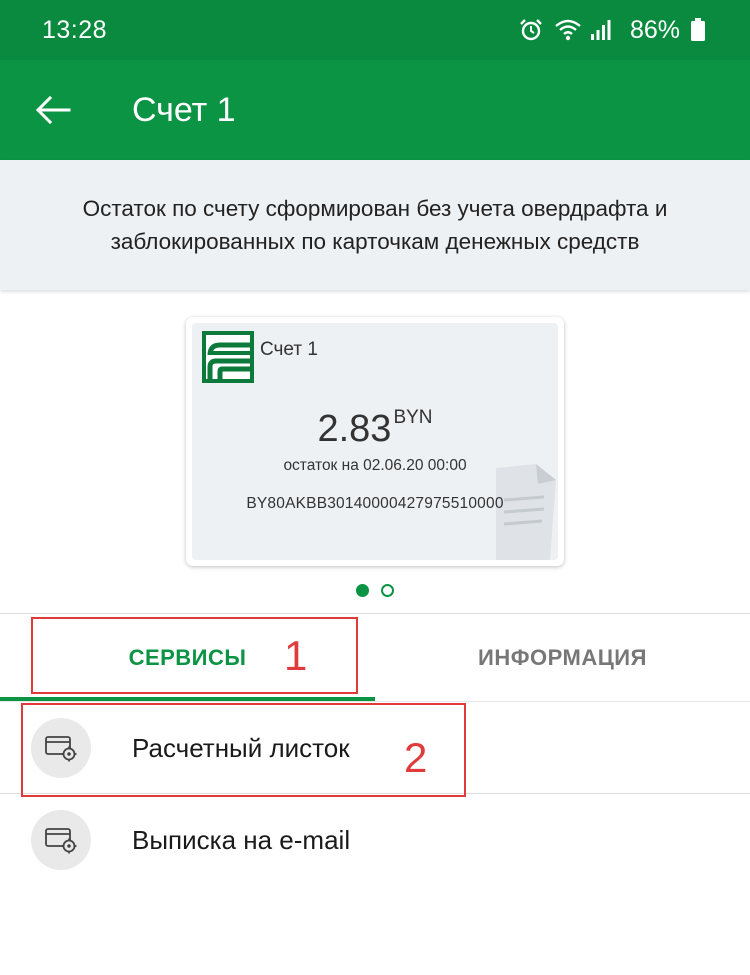 Image resolution: width=750 pixels, height=975 pixels. I want to click on annotation-number-2: 2, so click(416, 757).